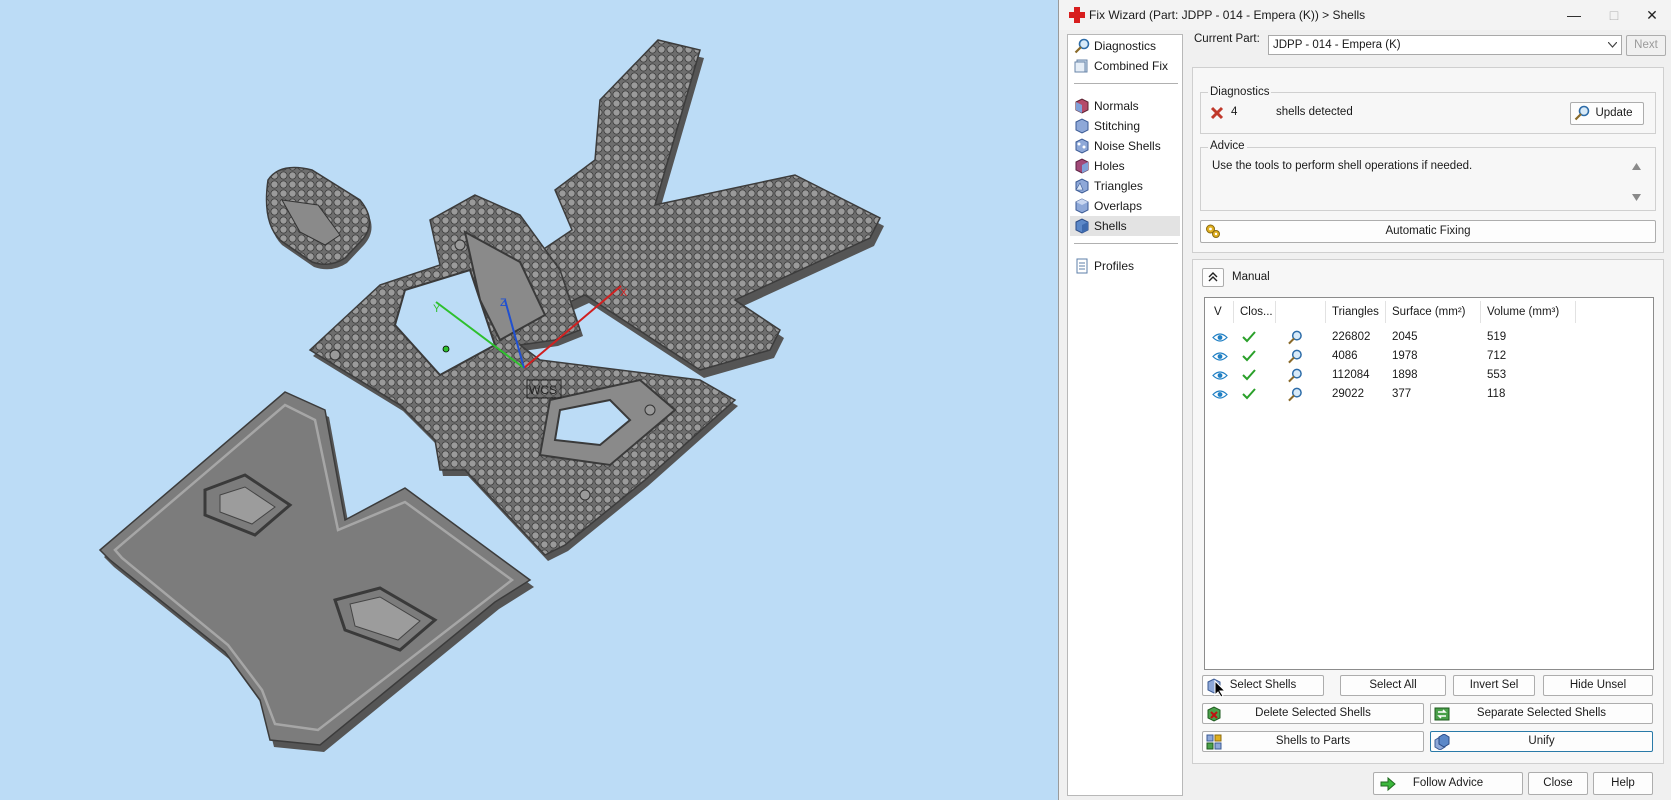  I want to click on nav-item-overlaps: Overlaps, so click(1125, 206).